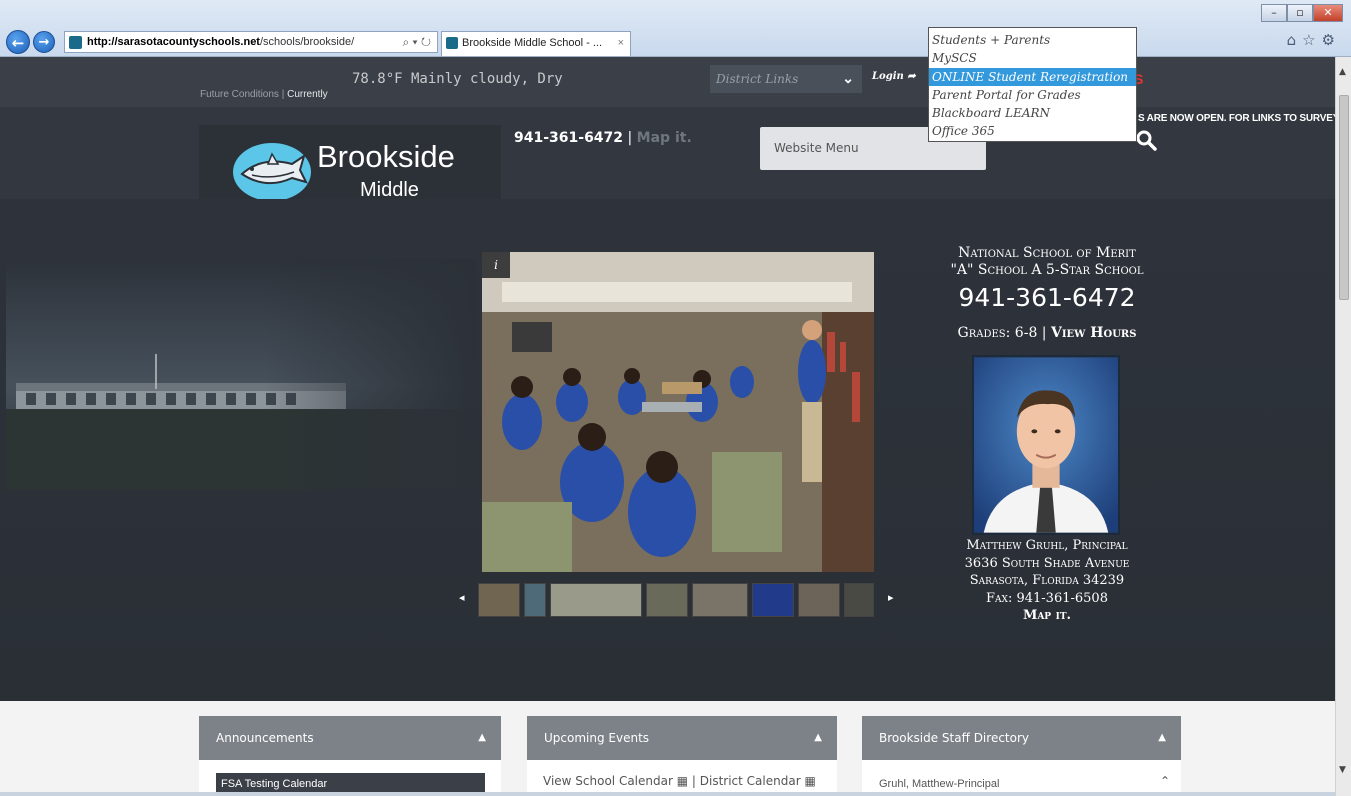 The image size is (1351, 796). I want to click on view-hours-link: View Hours, so click(1093, 333).